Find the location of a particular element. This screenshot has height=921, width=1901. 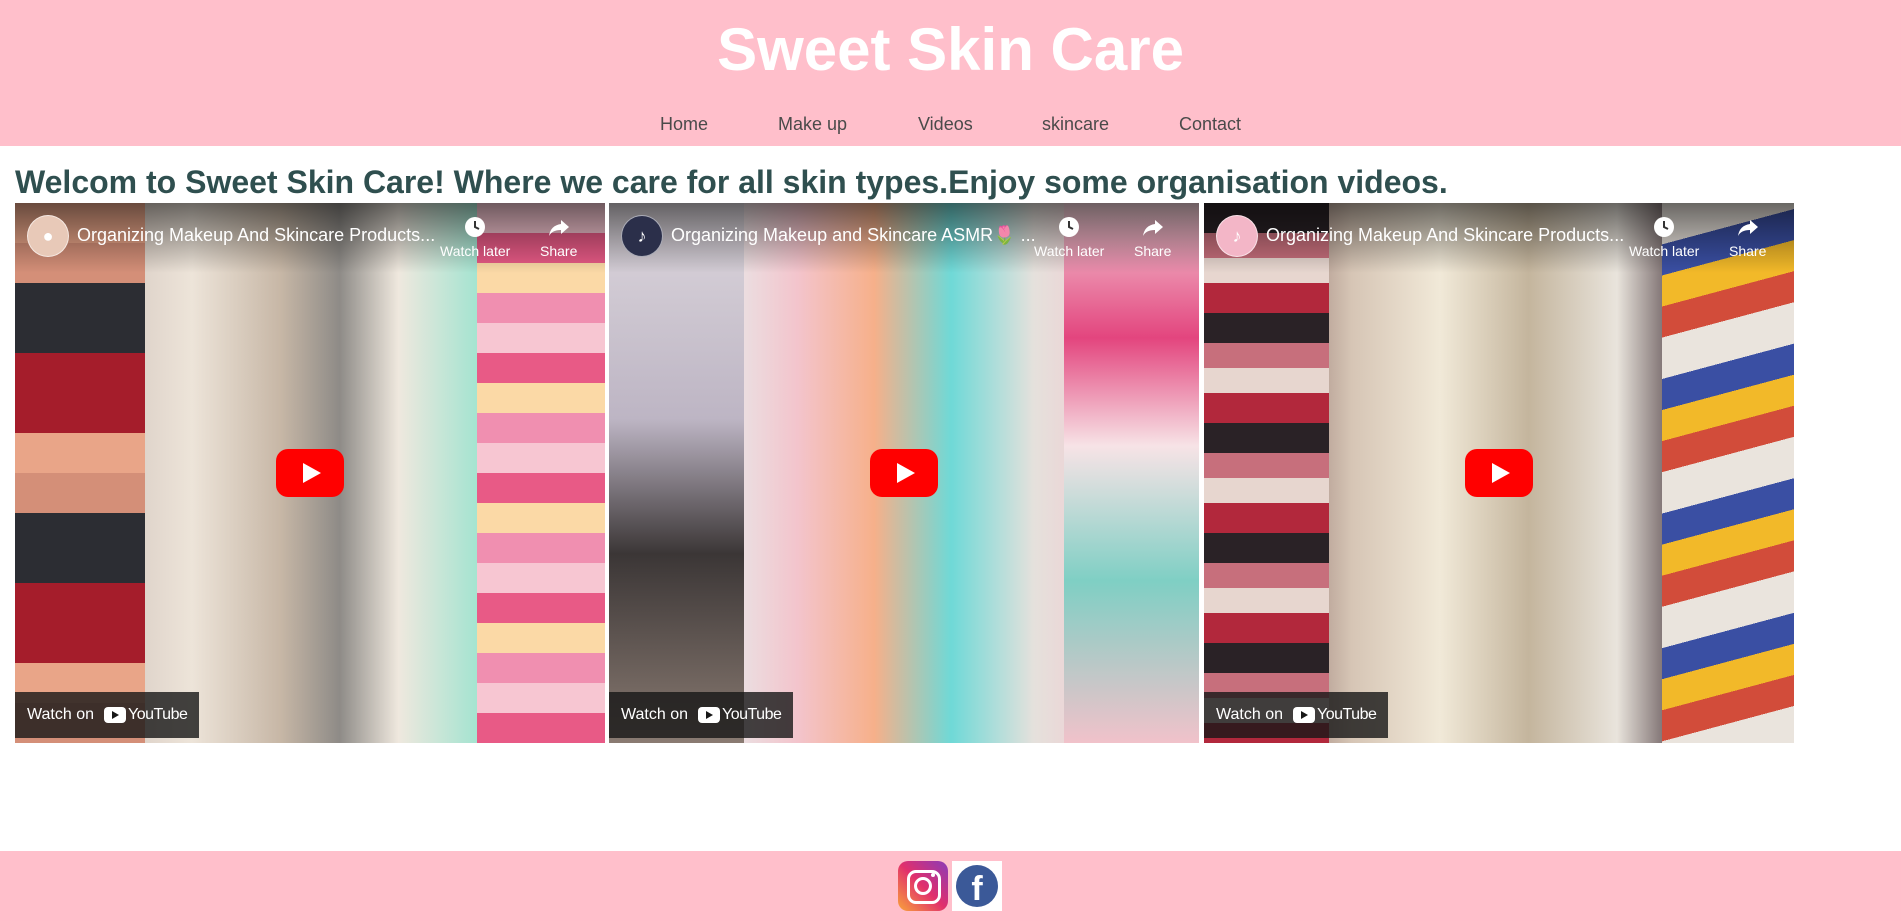

channel-avatar: ● is located at coordinates (48, 236).